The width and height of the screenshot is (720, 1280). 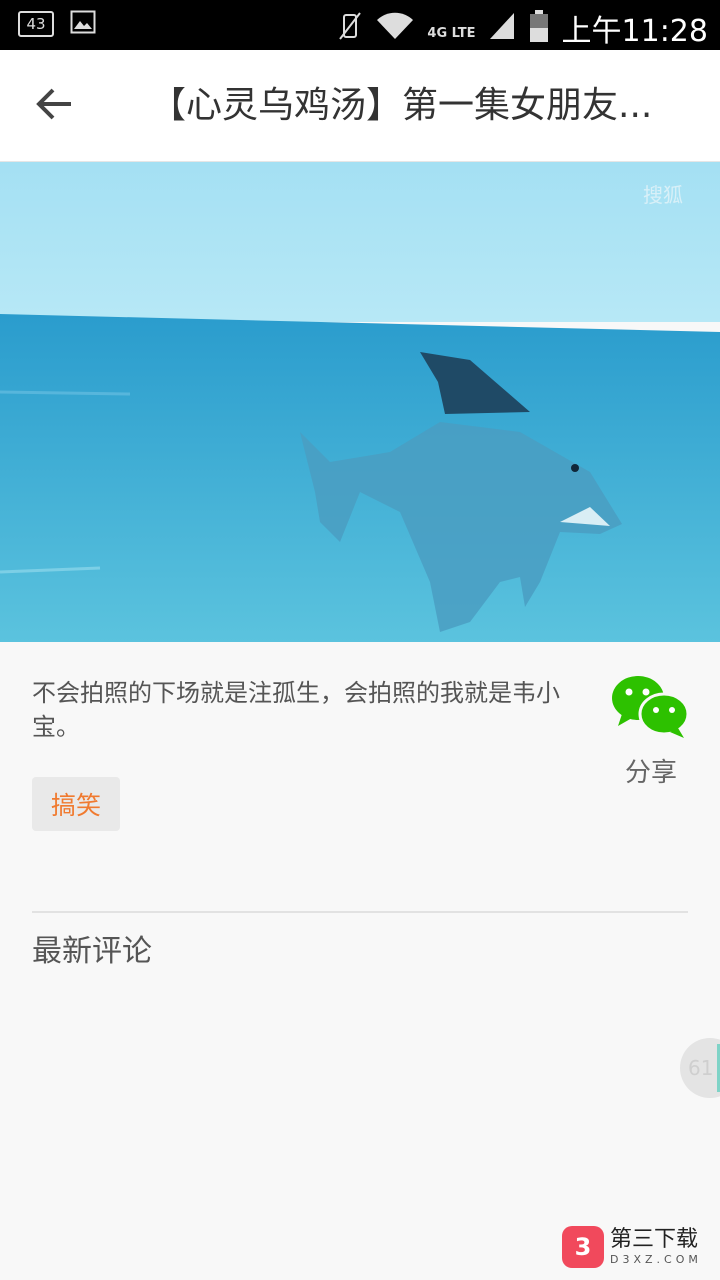 I want to click on divider, so click(x=360, y=912).